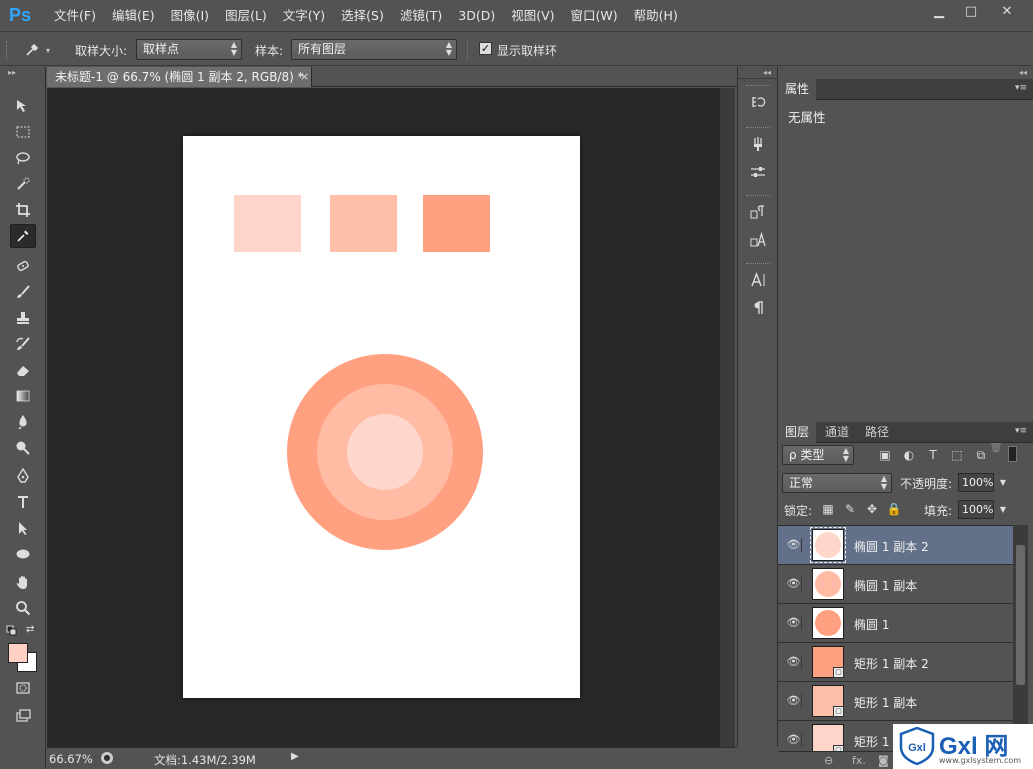 The image size is (1033, 769). I want to click on add-mask-icon: ◙, so click(883, 760).